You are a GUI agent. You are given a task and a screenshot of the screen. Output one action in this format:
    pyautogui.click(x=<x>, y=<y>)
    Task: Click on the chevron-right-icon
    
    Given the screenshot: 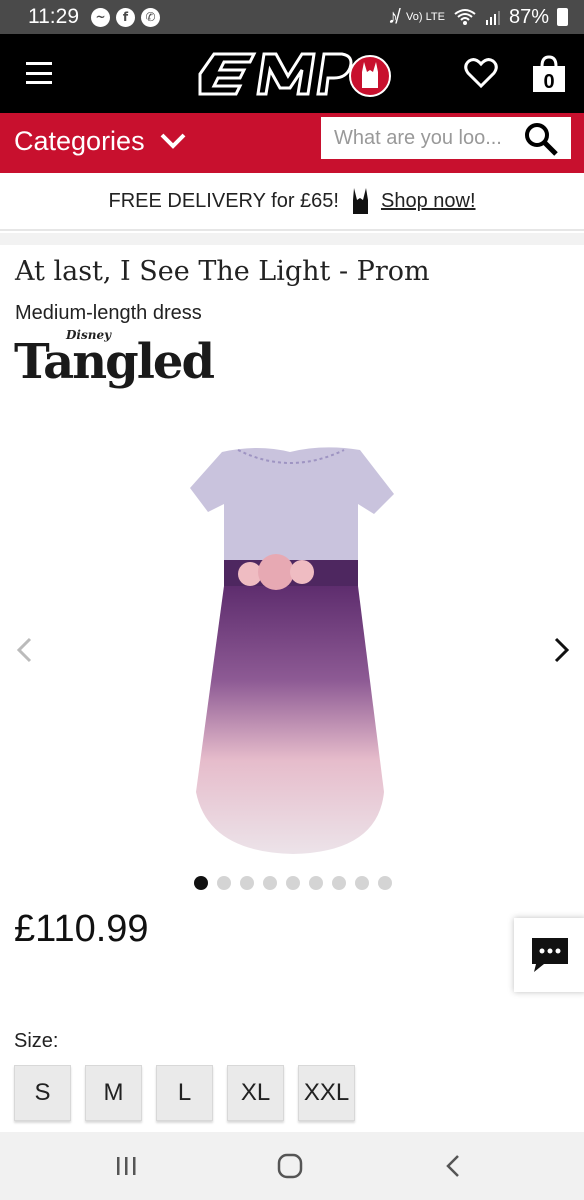 What is the action you would take?
    pyautogui.click(x=562, y=650)
    